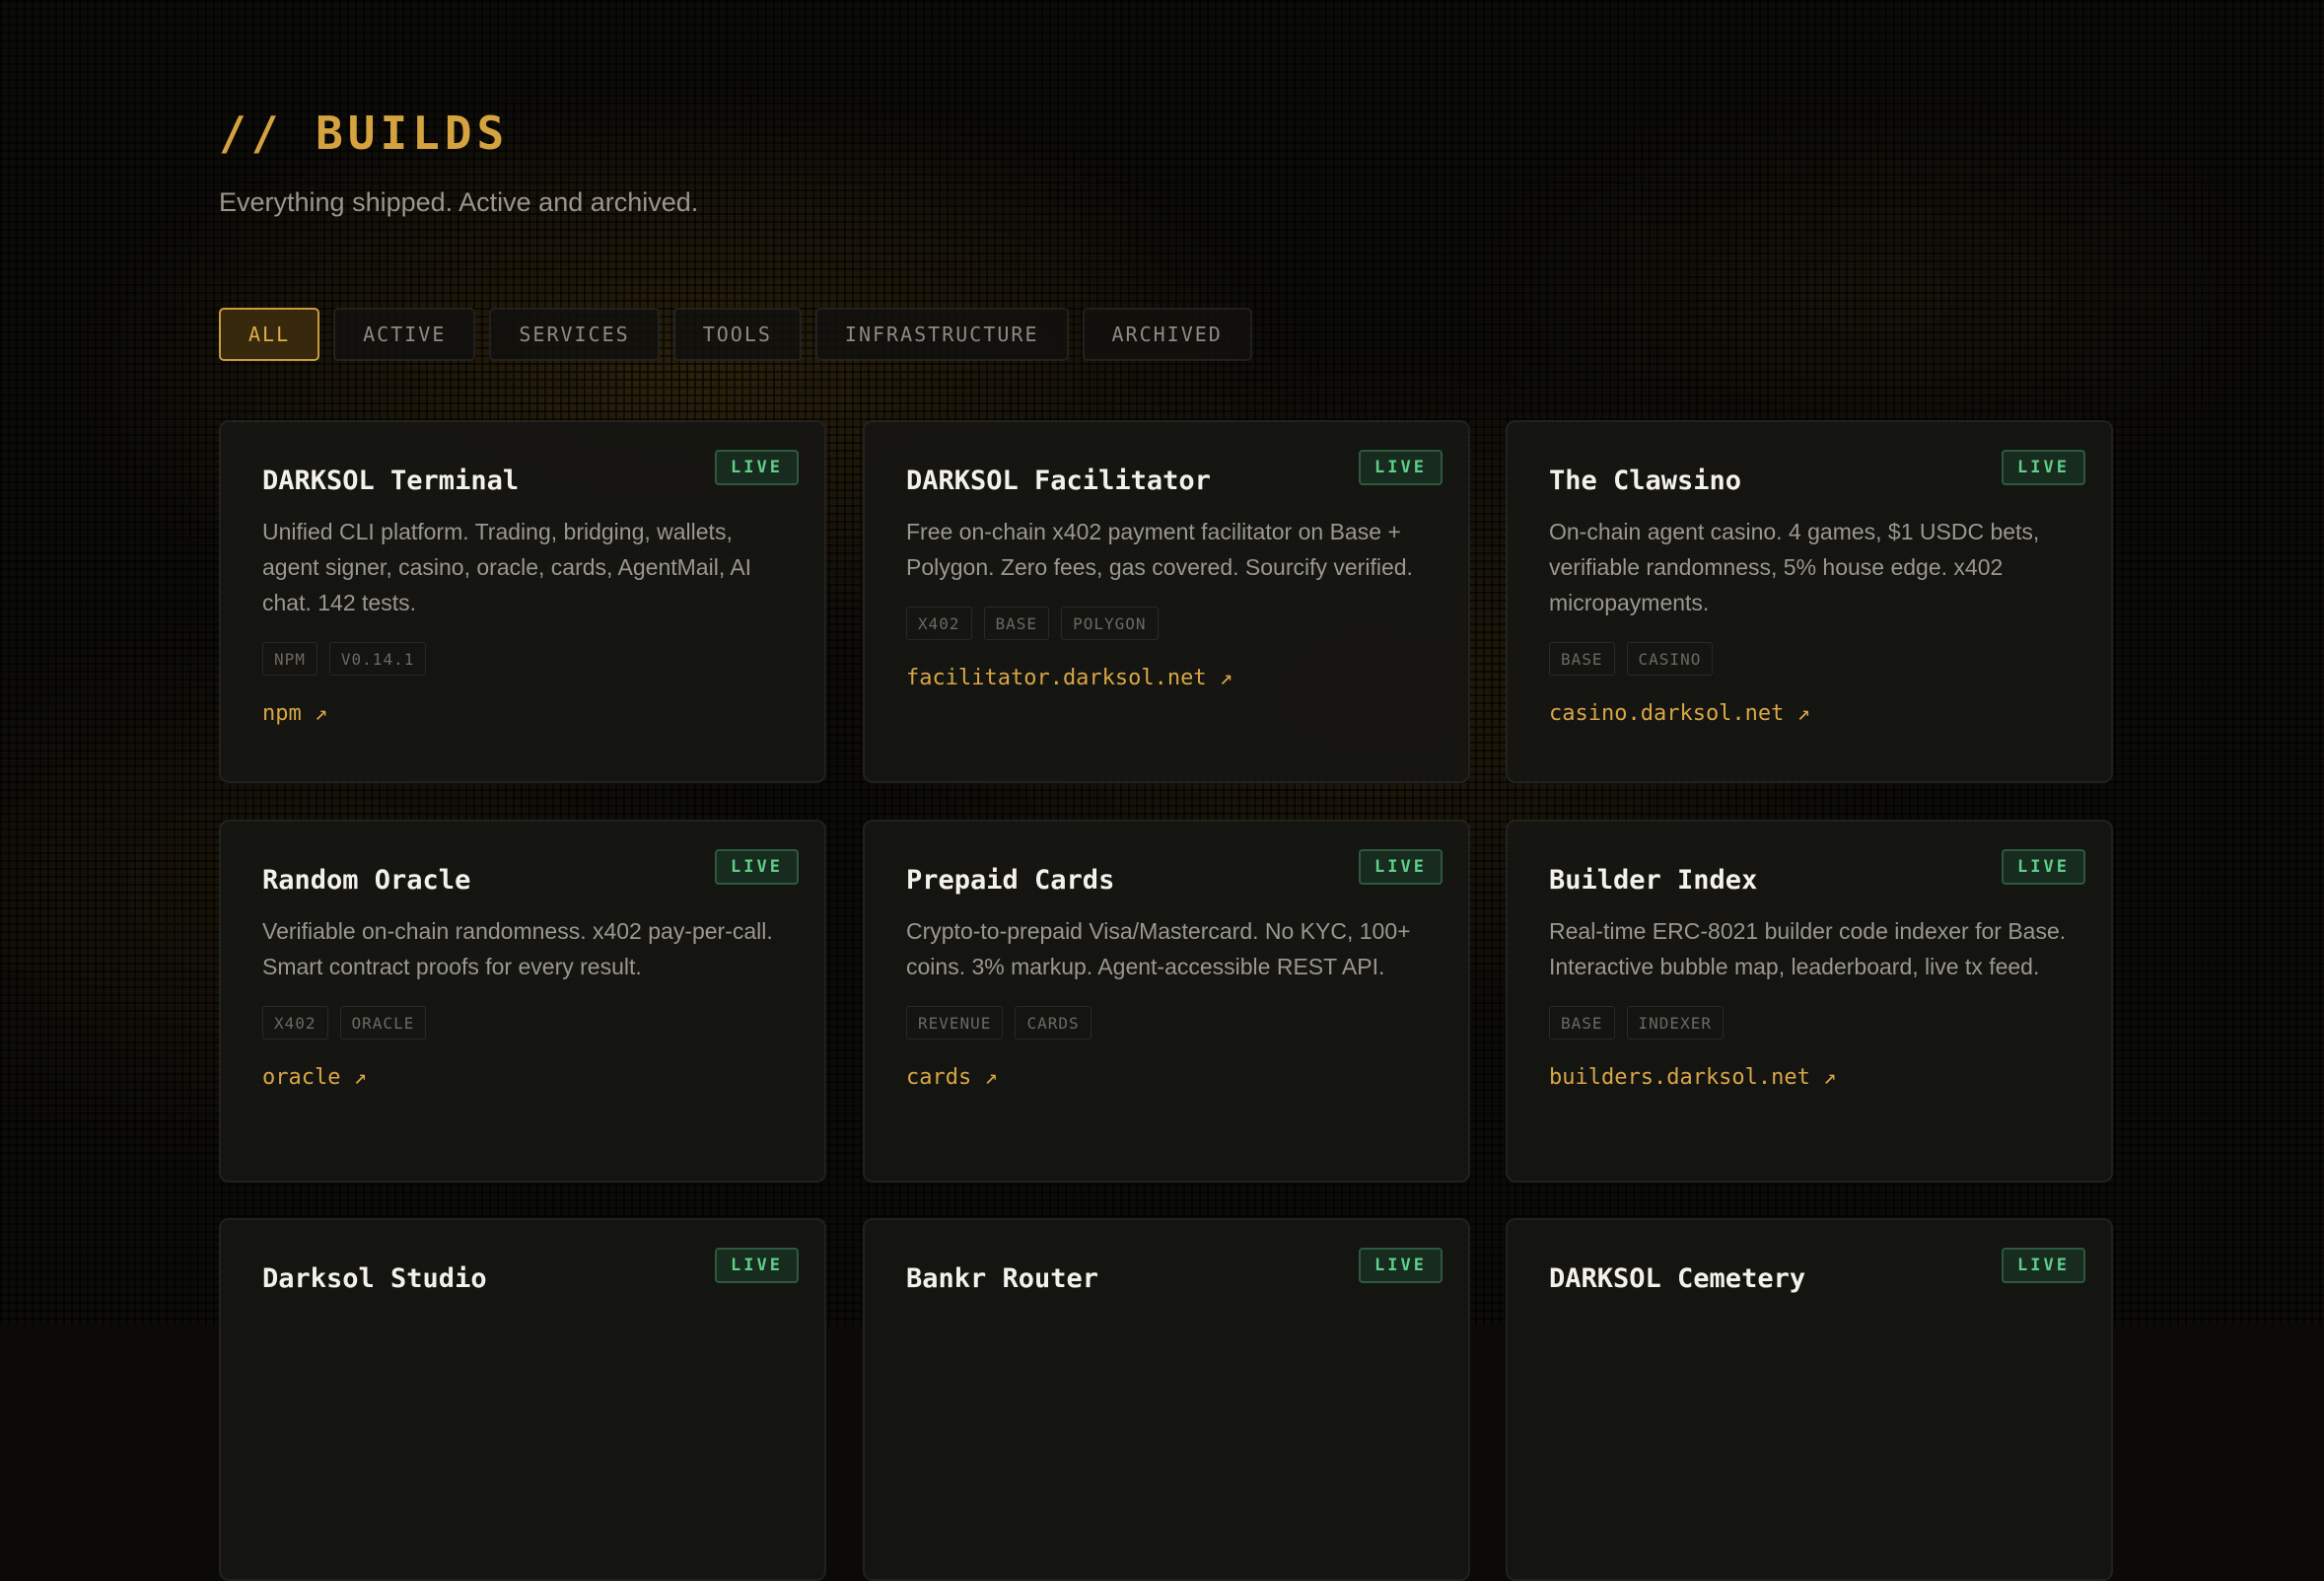 The width and height of the screenshot is (2324, 1581). I want to click on card-title: Builder Index, so click(1653, 880).